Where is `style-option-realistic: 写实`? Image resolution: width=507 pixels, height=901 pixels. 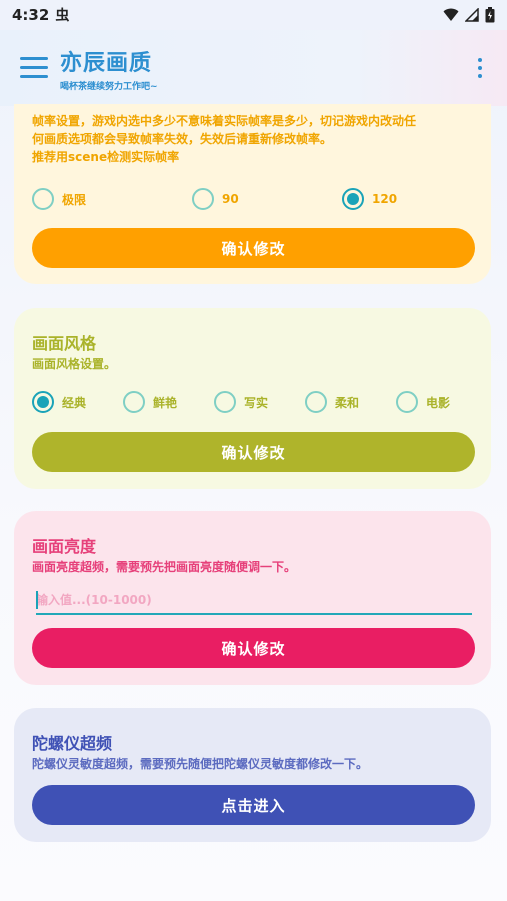
style-option-realistic: 写实 is located at coordinates (259, 402).